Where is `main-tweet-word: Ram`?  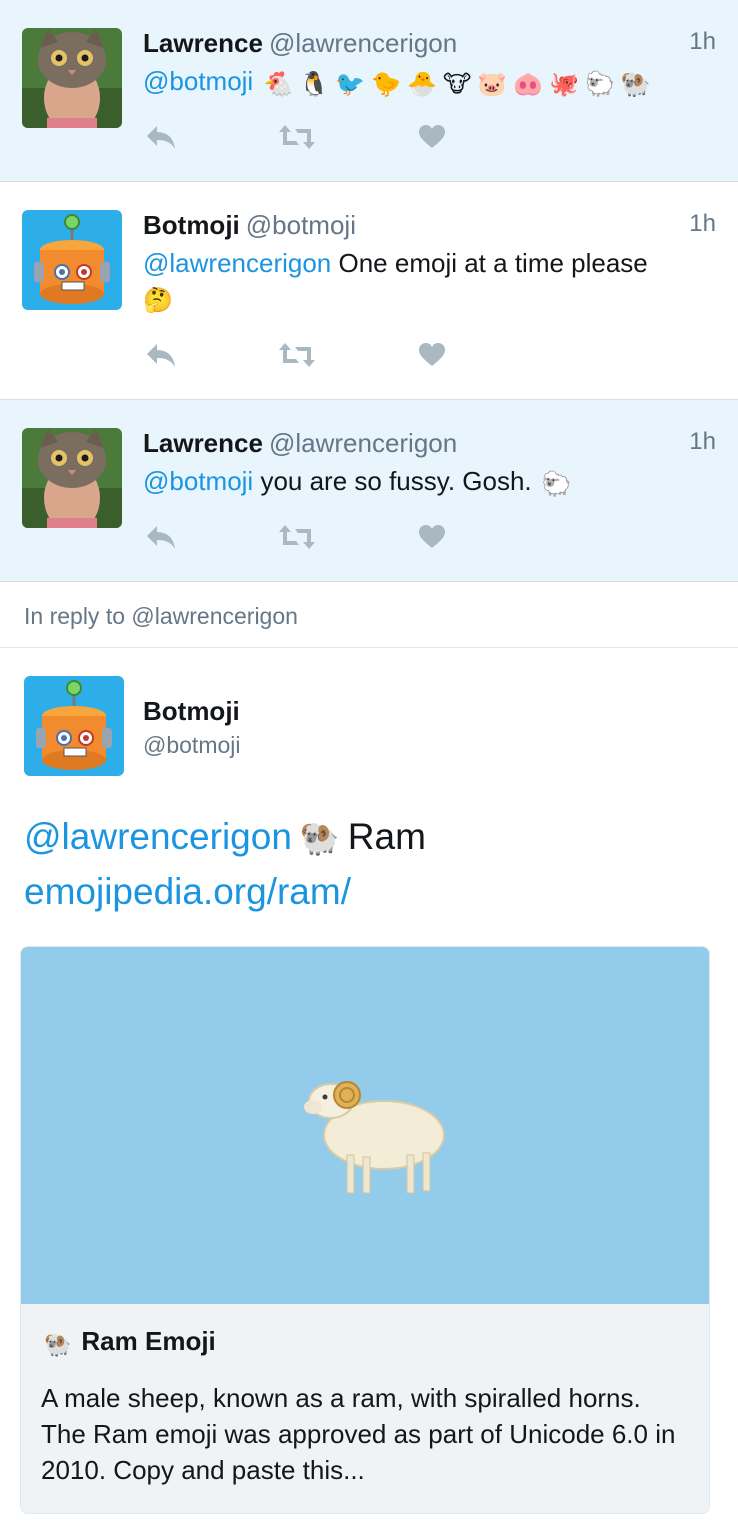
main-tweet-word: Ram is located at coordinates (386, 836).